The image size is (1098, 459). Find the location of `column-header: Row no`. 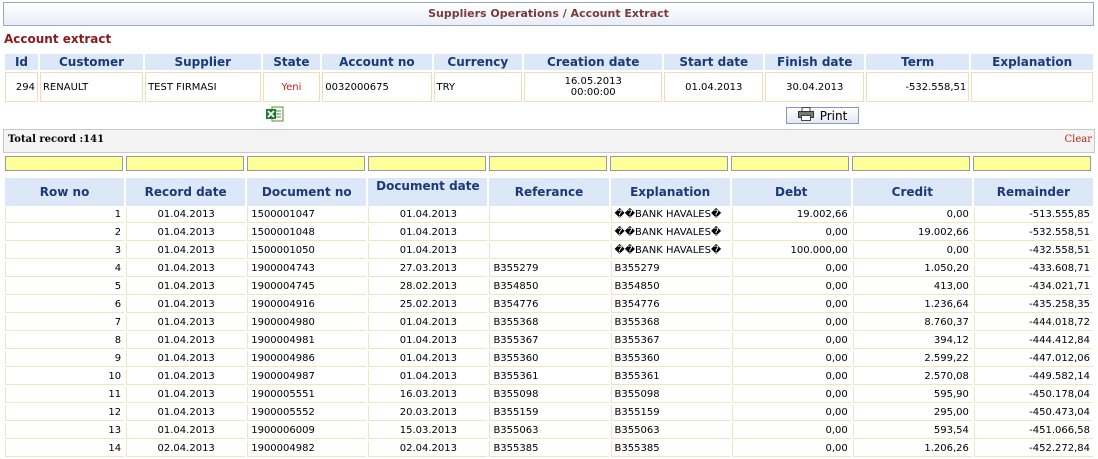

column-header: Row no is located at coordinates (65, 192).